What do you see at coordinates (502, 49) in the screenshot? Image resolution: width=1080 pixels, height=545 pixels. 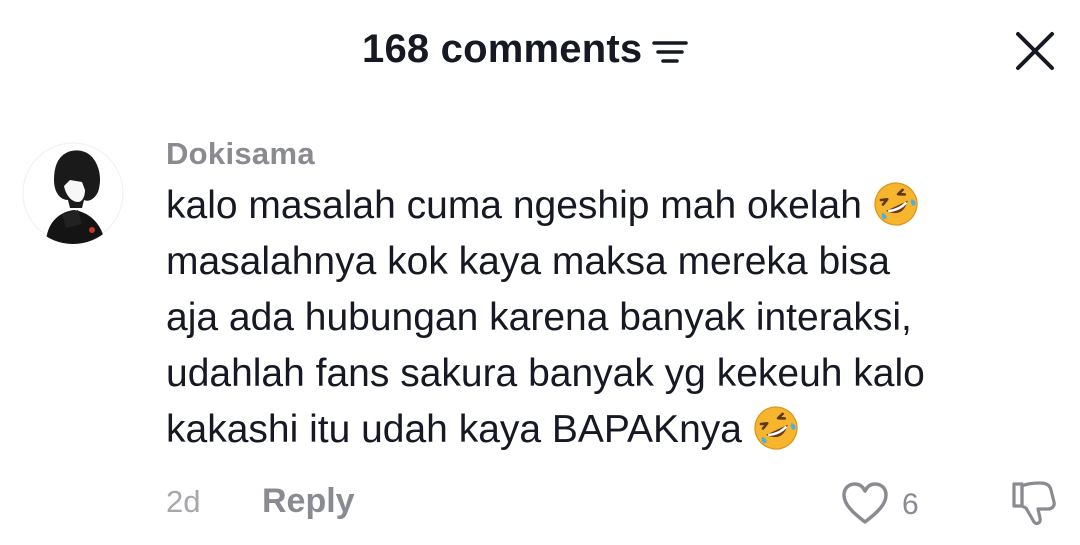 I see `comments-count-title: 168 comments` at bounding box center [502, 49].